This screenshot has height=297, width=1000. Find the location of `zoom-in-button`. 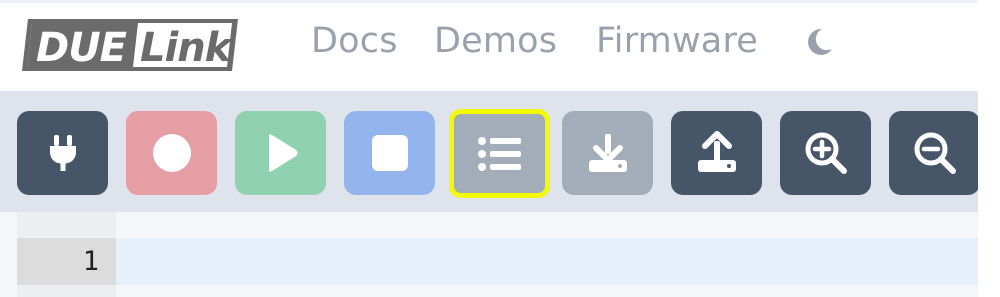

zoom-in-button is located at coordinates (825, 153).